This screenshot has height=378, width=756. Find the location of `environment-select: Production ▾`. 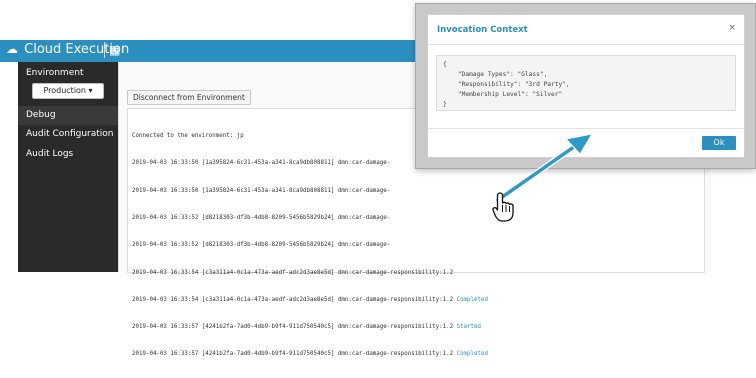

environment-select: Production ▾ is located at coordinates (68, 91).